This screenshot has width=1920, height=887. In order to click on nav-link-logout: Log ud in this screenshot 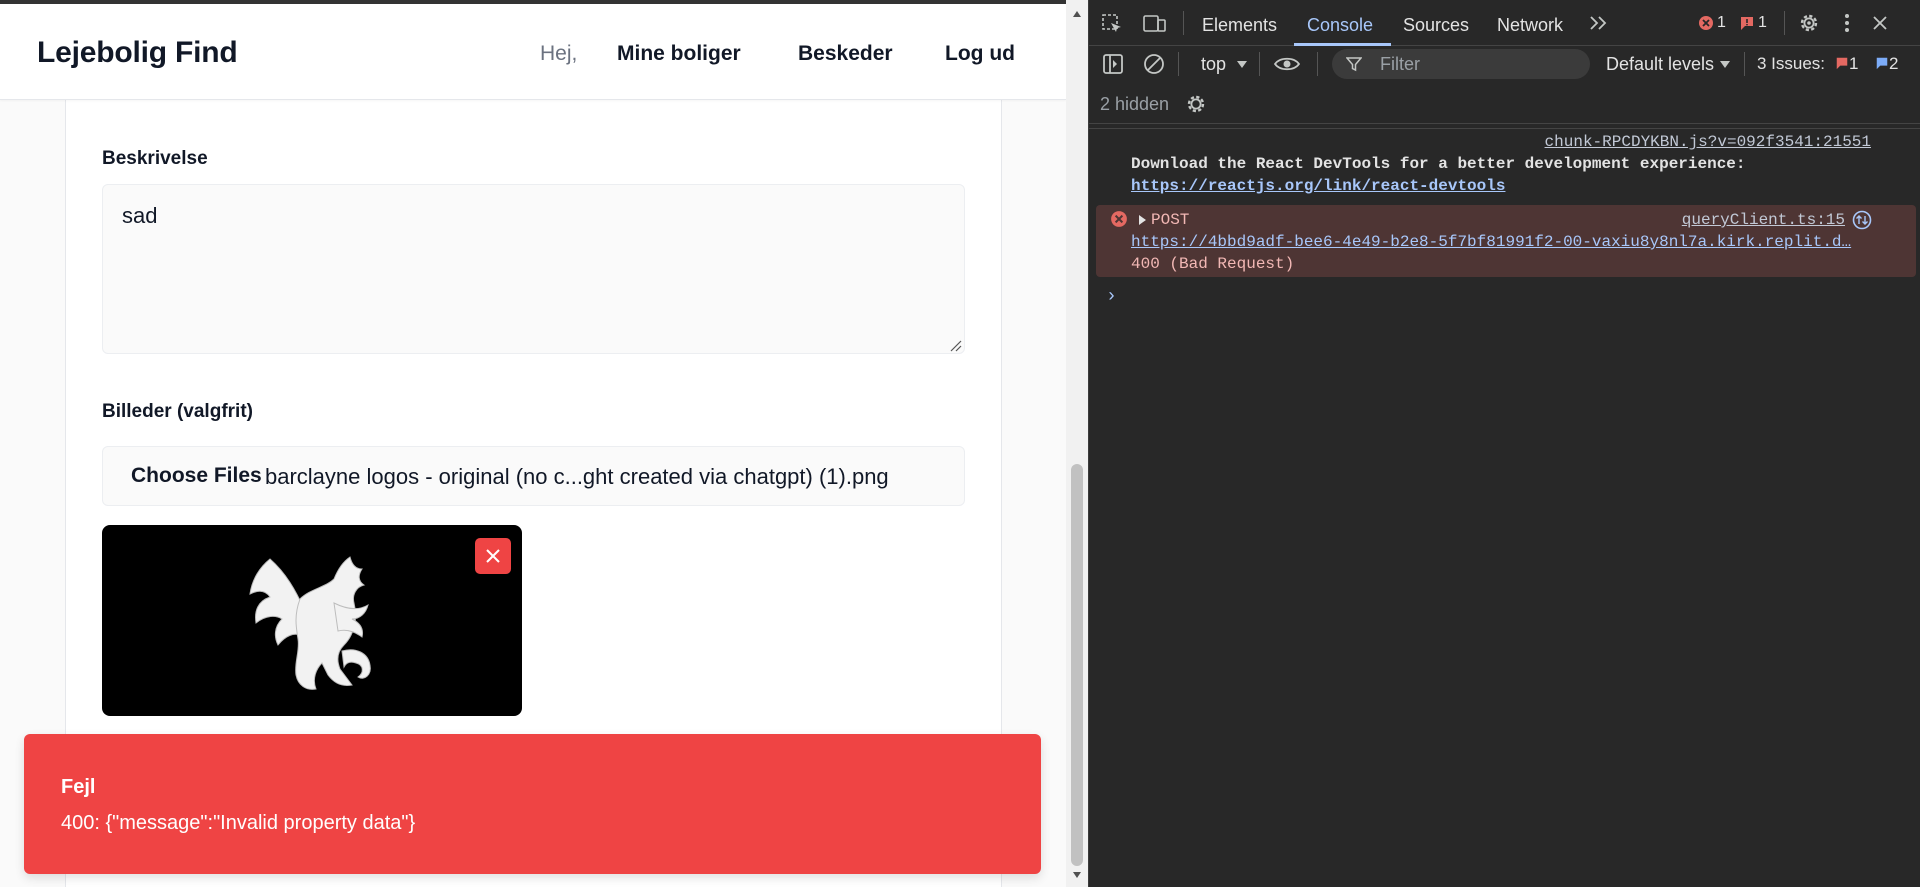, I will do `click(980, 54)`.